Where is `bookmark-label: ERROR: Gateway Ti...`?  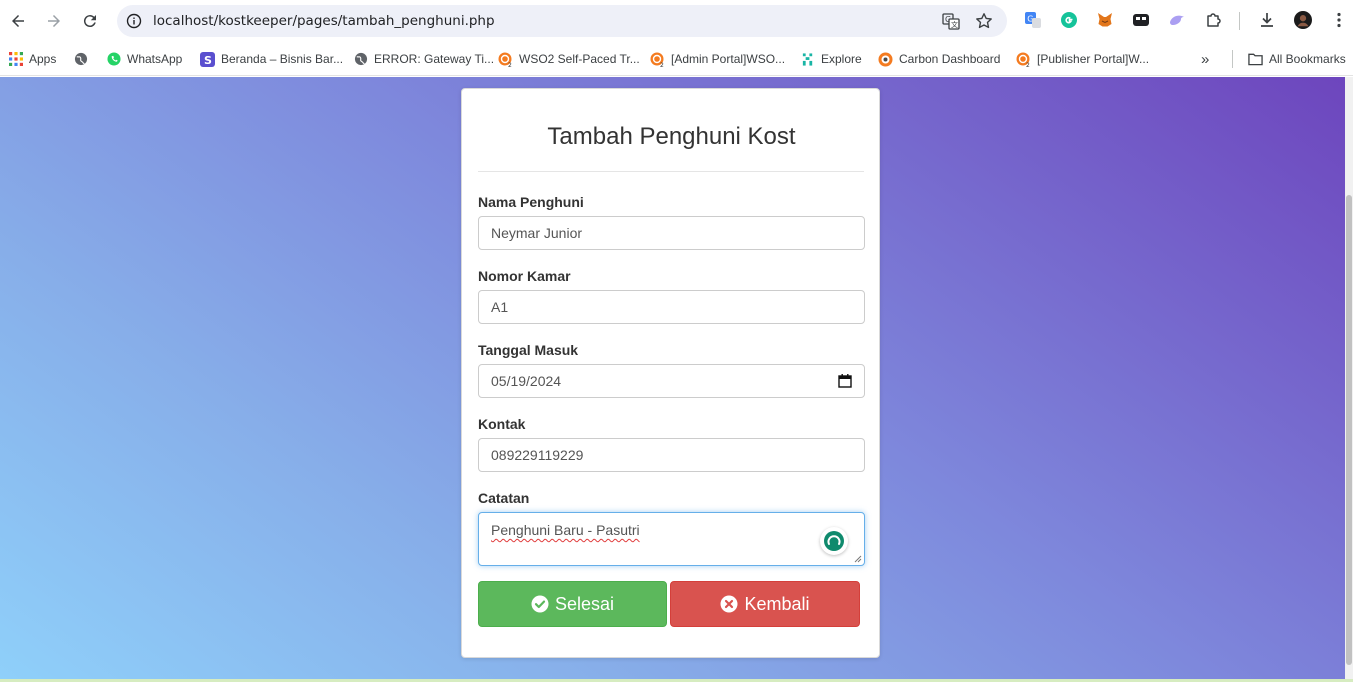 bookmark-label: ERROR: Gateway Ti... is located at coordinates (434, 59).